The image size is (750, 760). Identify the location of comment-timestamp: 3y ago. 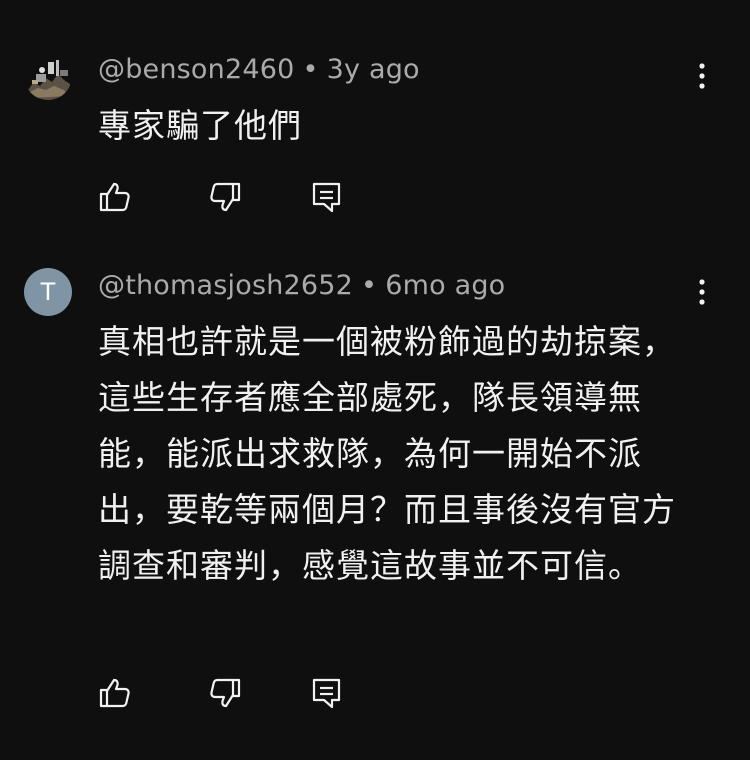
(373, 69).